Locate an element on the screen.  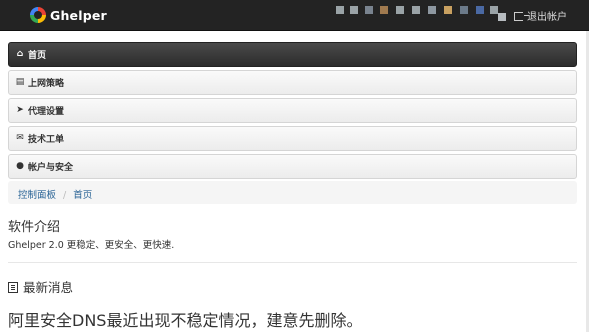
news-body: 阿里安全DNS最近出现不稳定情况，建意先删除。 is located at coordinates (185, 320).